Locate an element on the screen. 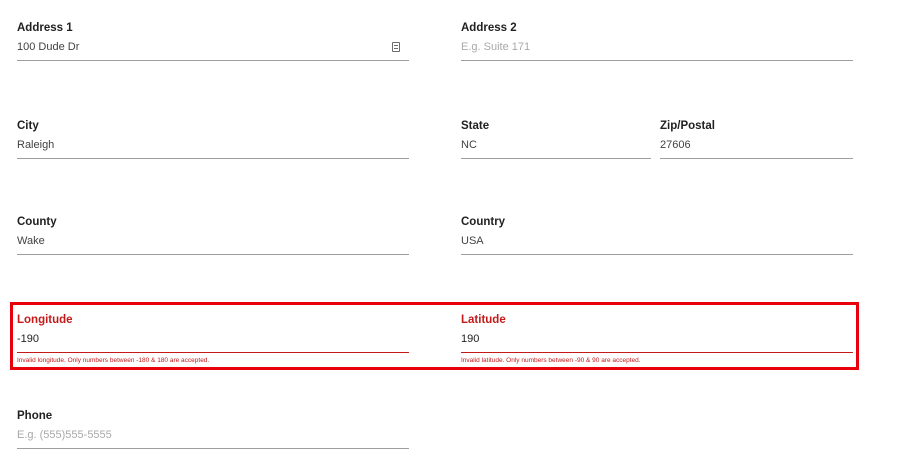 This screenshot has height=475, width=908. latitude-value: 190 is located at coordinates (470, 339).